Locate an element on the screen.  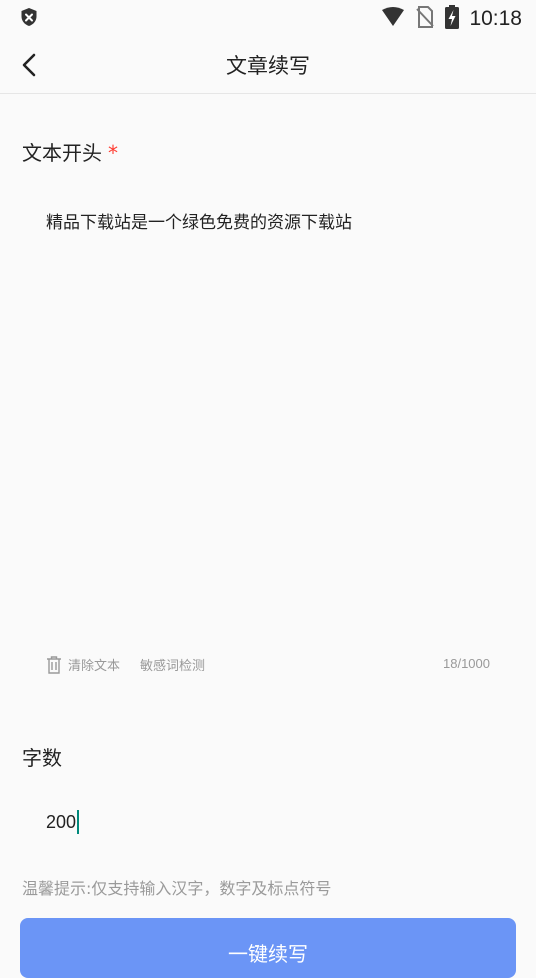
word-count-input: 200 is located at coordinates (63, 822).